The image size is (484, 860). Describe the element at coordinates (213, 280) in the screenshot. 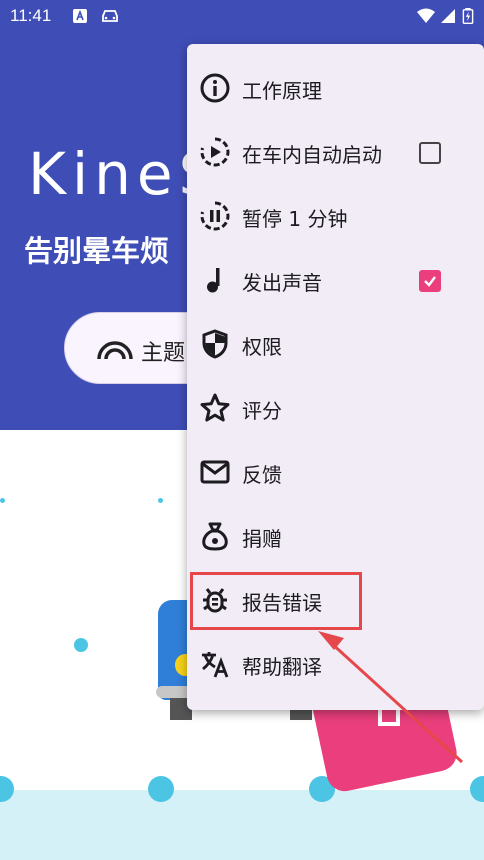

I see `music-note-icon` at that location.